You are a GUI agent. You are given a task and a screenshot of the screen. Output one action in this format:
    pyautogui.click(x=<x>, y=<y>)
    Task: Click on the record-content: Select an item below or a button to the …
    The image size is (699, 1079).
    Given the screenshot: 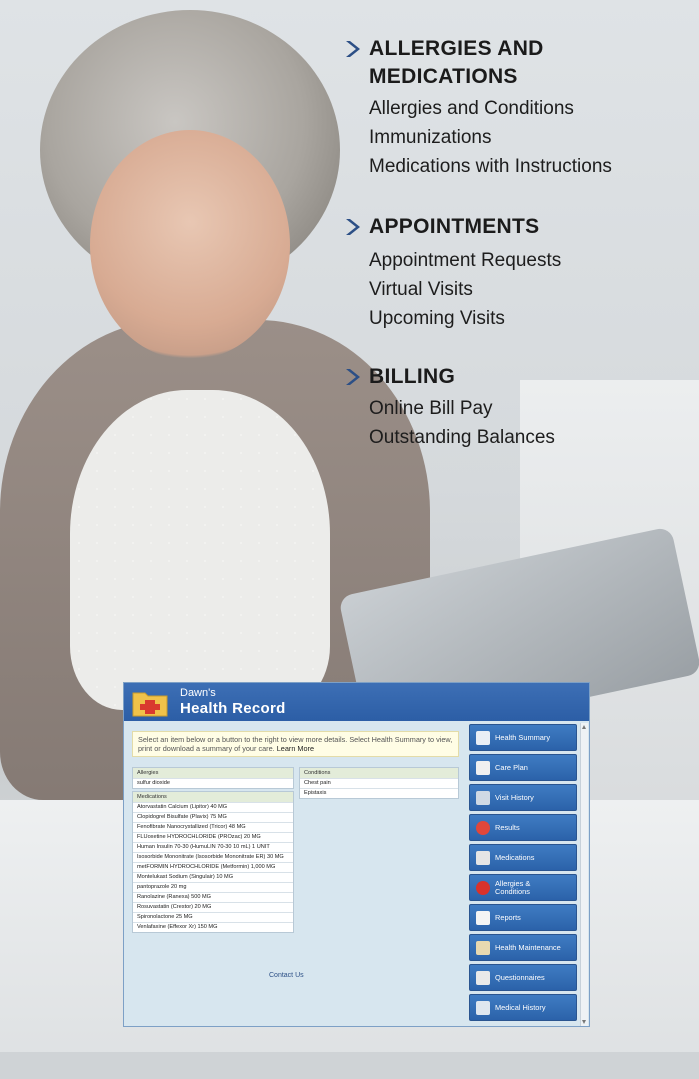 What is the action you would take?
    pyautogui.click(x=296, y=874)
    